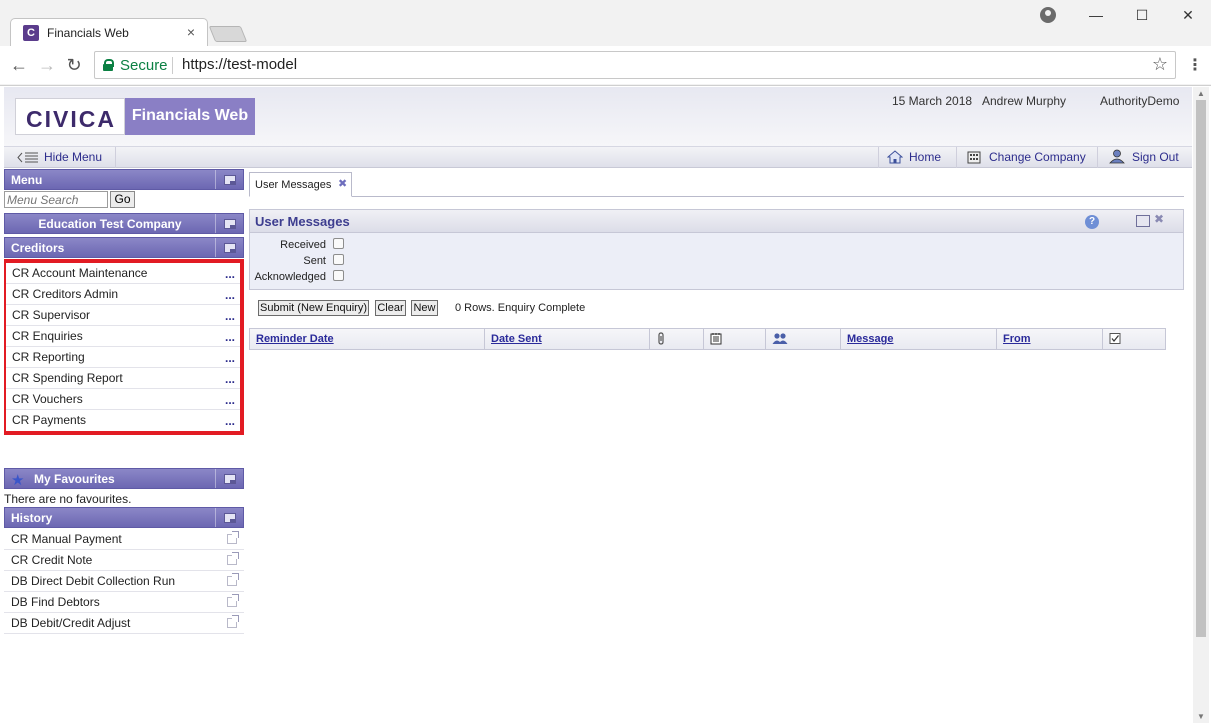  I want to click on submit-new-enquiry-button: Submit (New Enquiry), so click(313, 308).